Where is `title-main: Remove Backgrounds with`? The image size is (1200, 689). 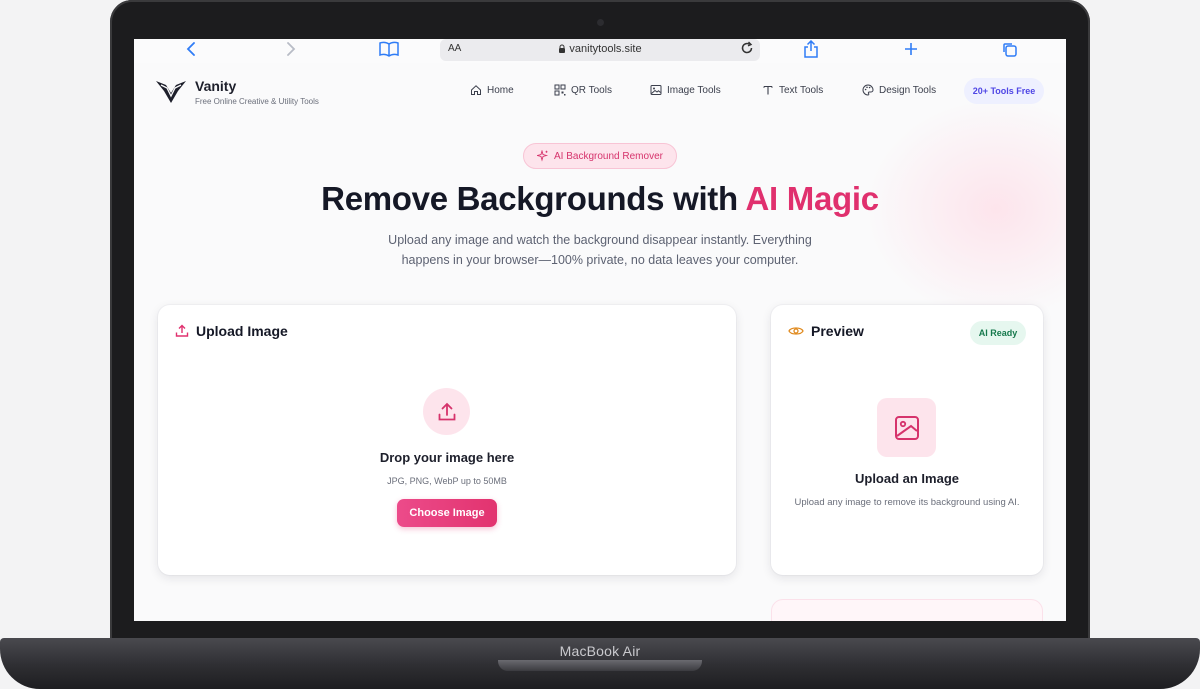
title-main: Remove Backgrounds with is located at coordinates (533, 198).